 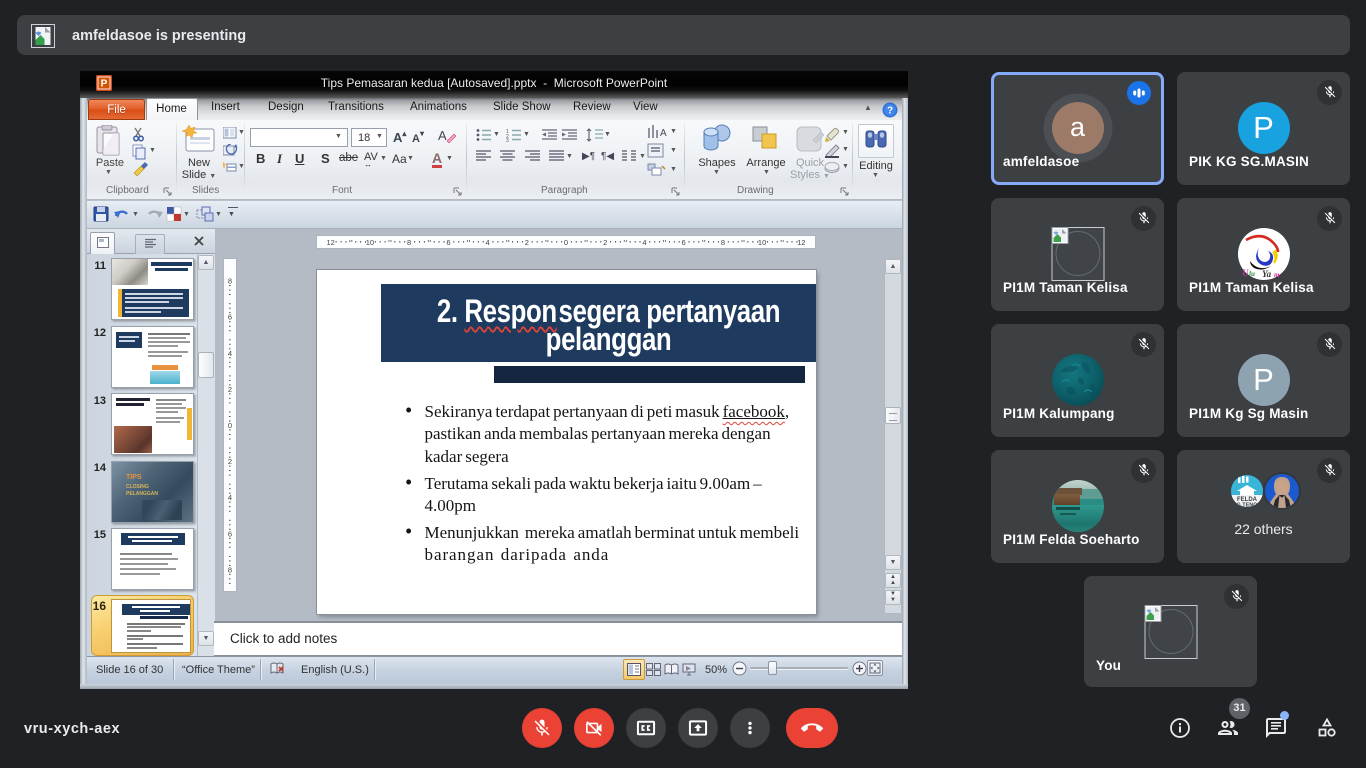 What do you see at coordinates (1252, 274) in the screenshot?
I see `svg-text: lu` at bounding box center [1252, 274].